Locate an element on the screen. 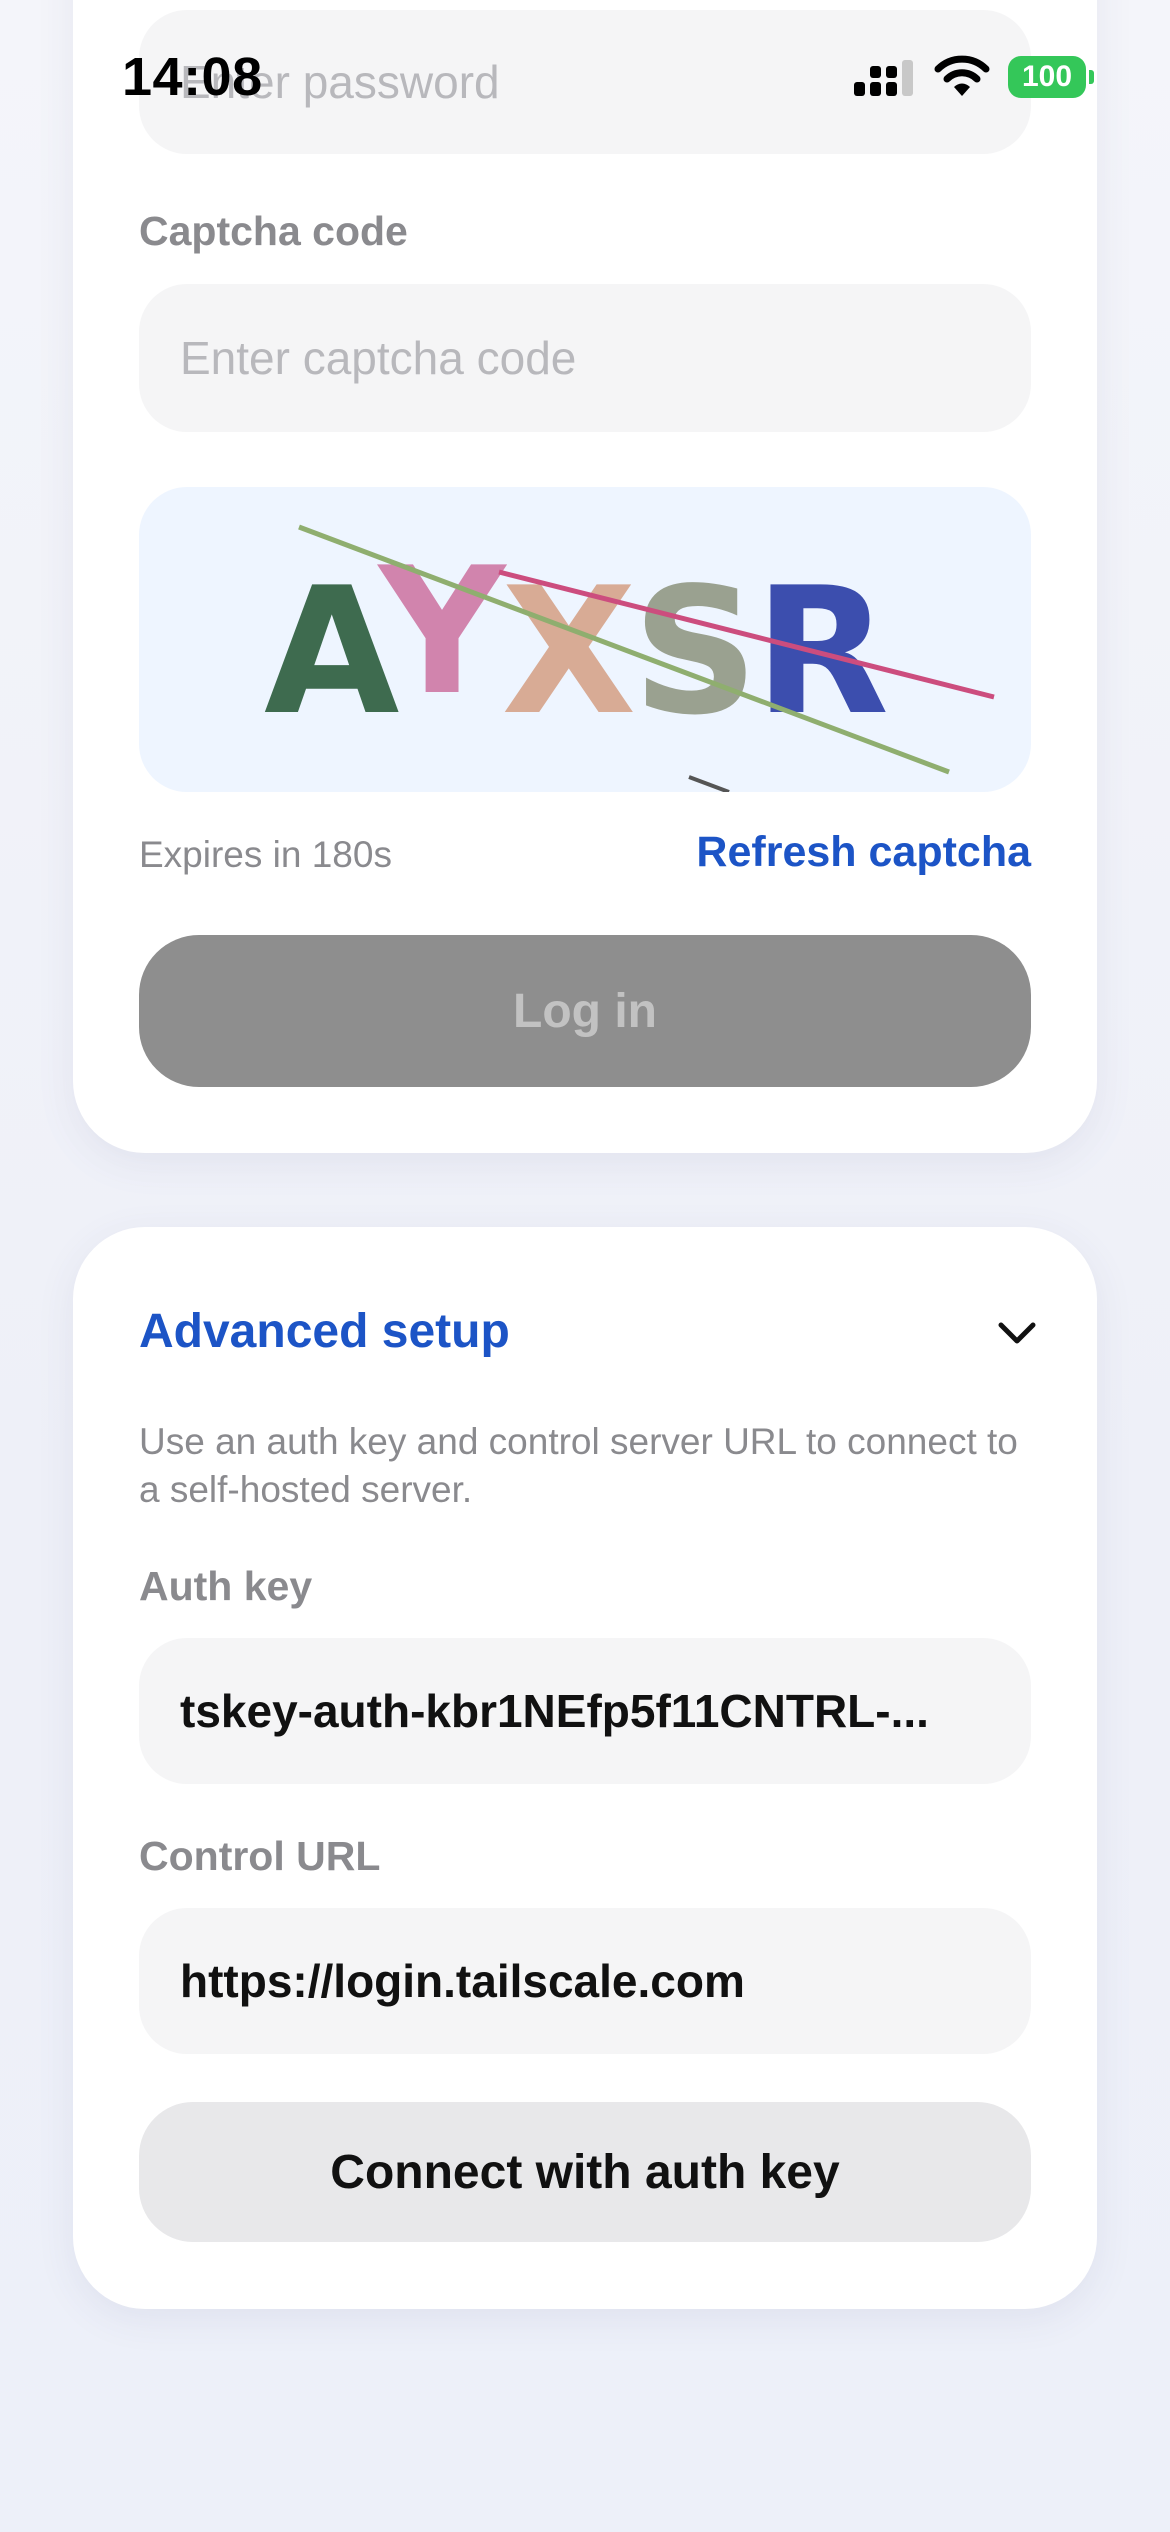  captcha-graphic: AYXSR is located at coordinates (629, 658).